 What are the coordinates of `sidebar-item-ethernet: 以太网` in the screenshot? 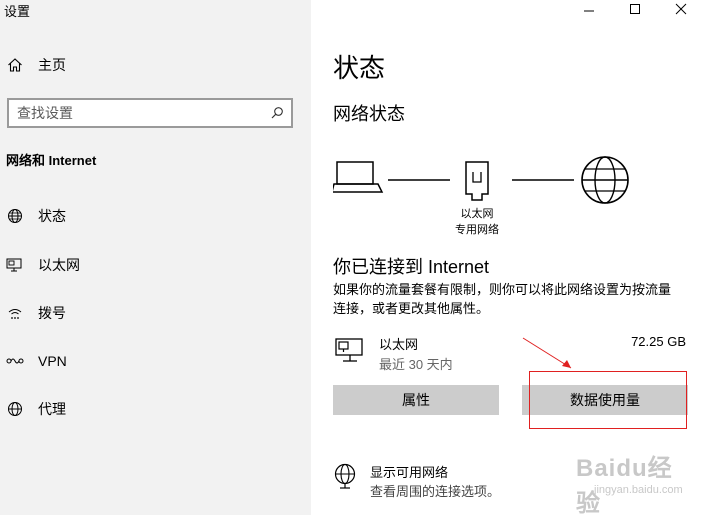 It's located at (155, 265).